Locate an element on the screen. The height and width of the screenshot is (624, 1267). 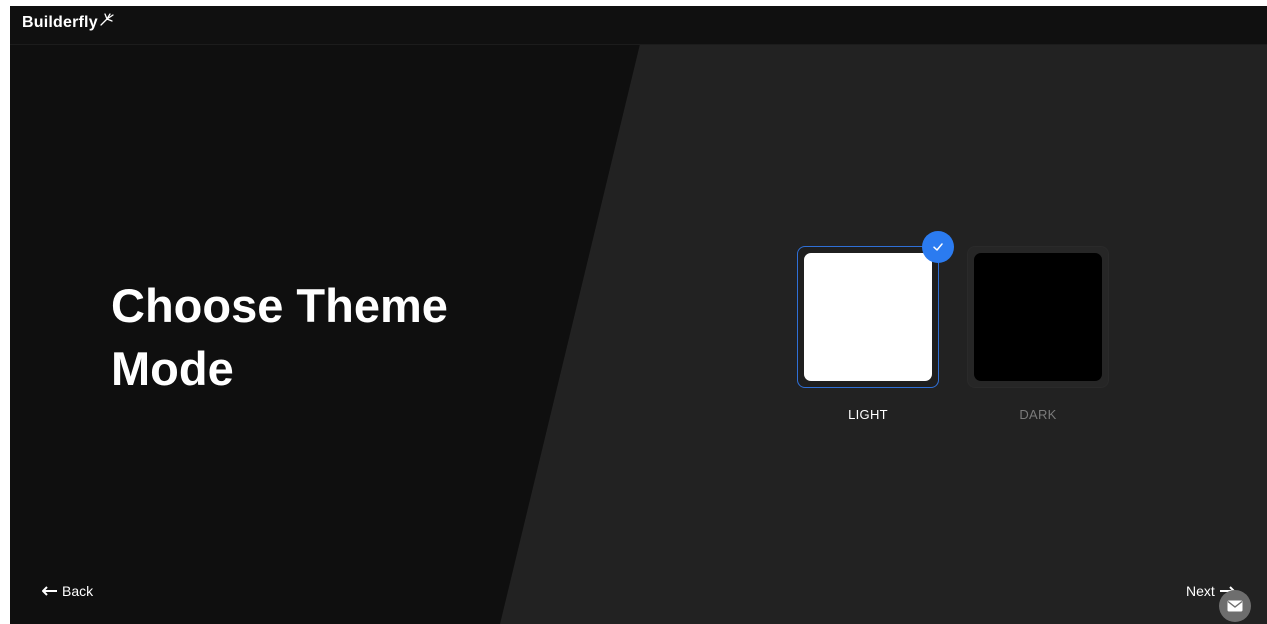
logo-text: Builderfly is located at coordinates (60, 22).